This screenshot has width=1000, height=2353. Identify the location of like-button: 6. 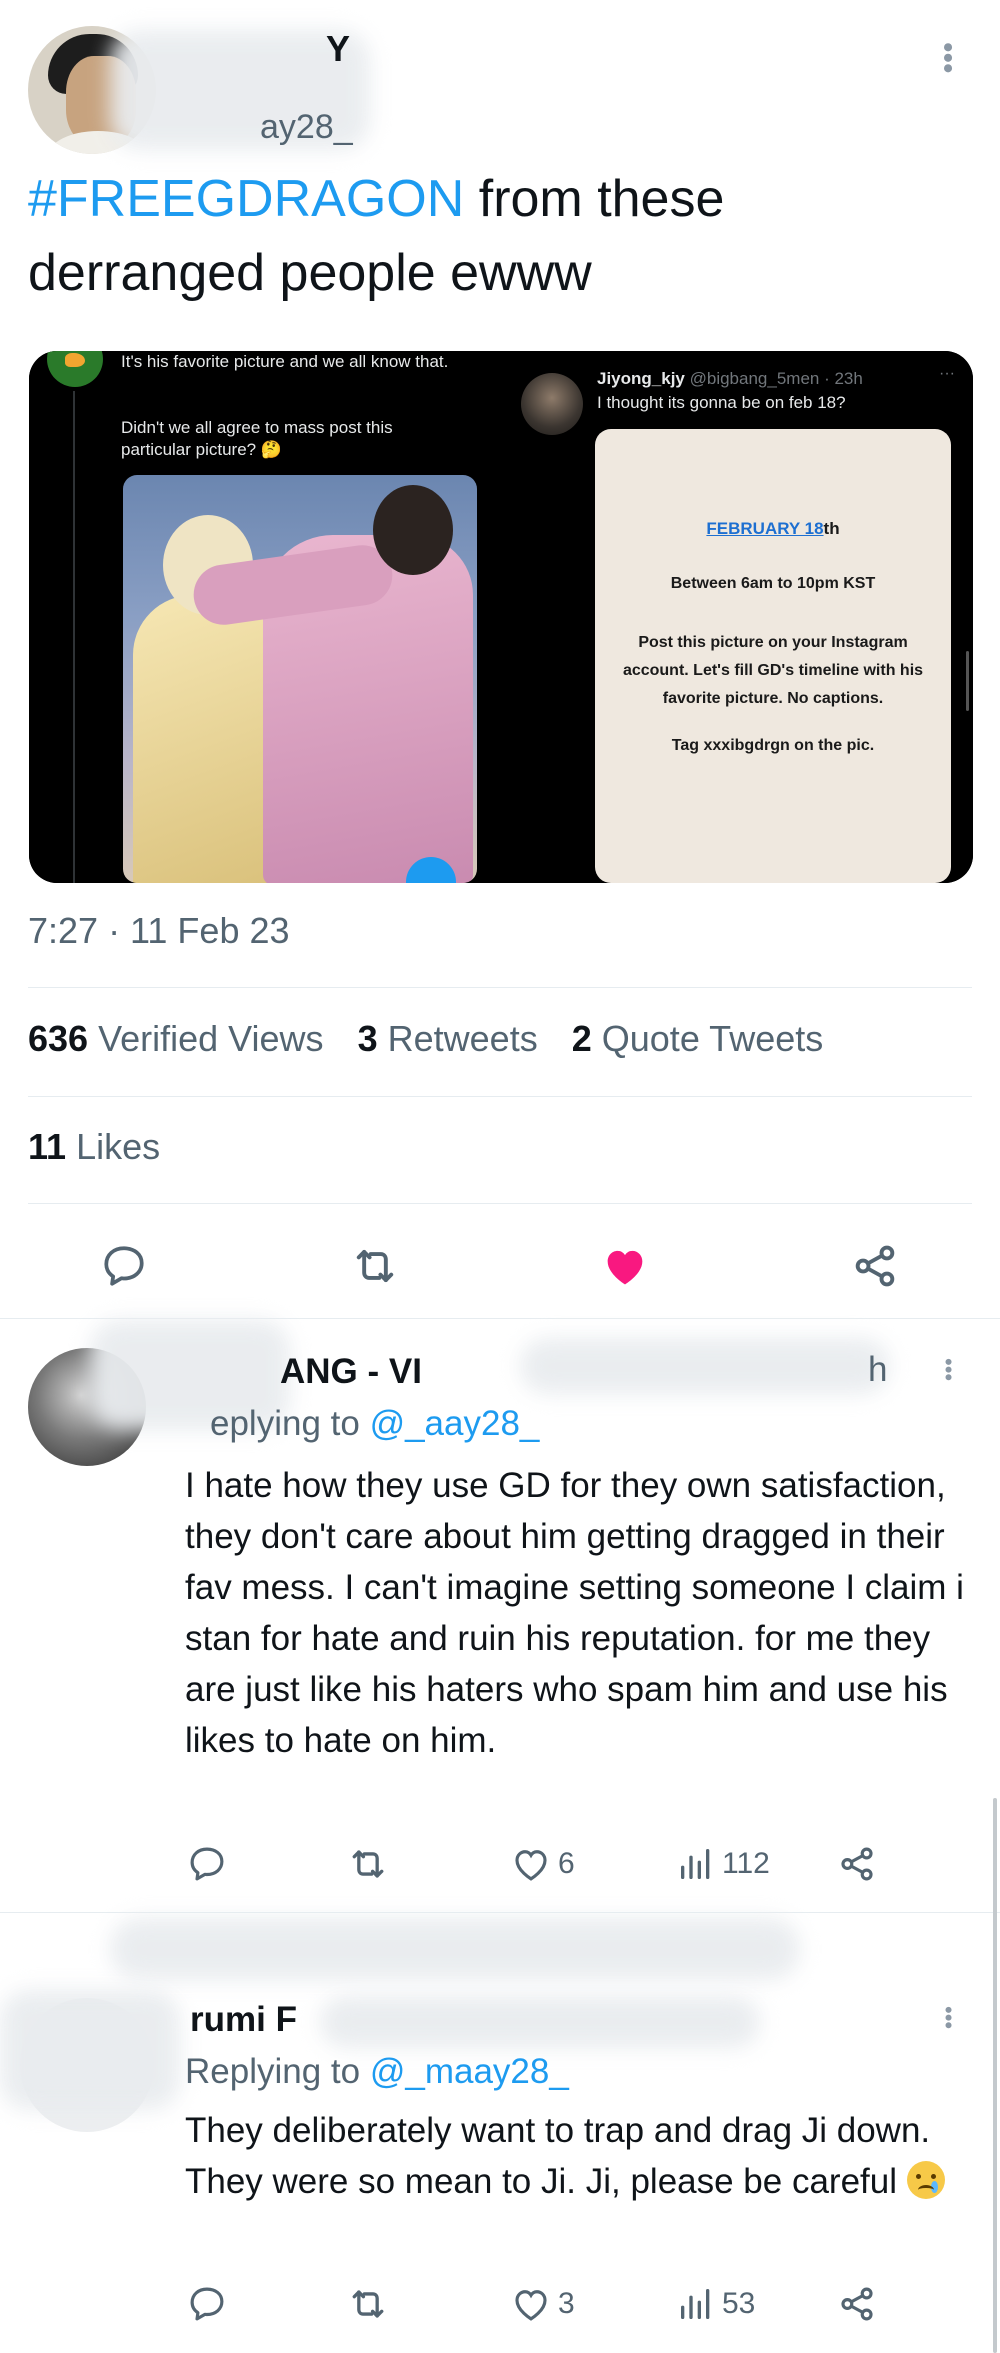
(542, 1864).